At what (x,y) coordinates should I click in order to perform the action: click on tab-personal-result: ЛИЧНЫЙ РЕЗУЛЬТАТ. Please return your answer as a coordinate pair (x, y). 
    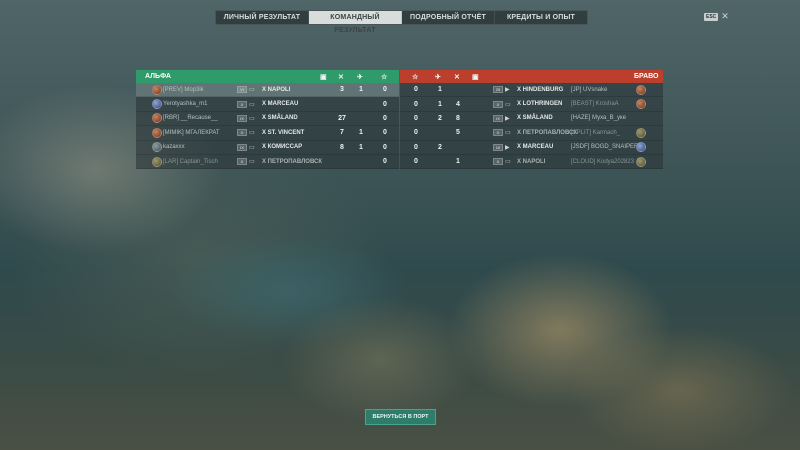
    Looking at the image, I should click on (262, 17).